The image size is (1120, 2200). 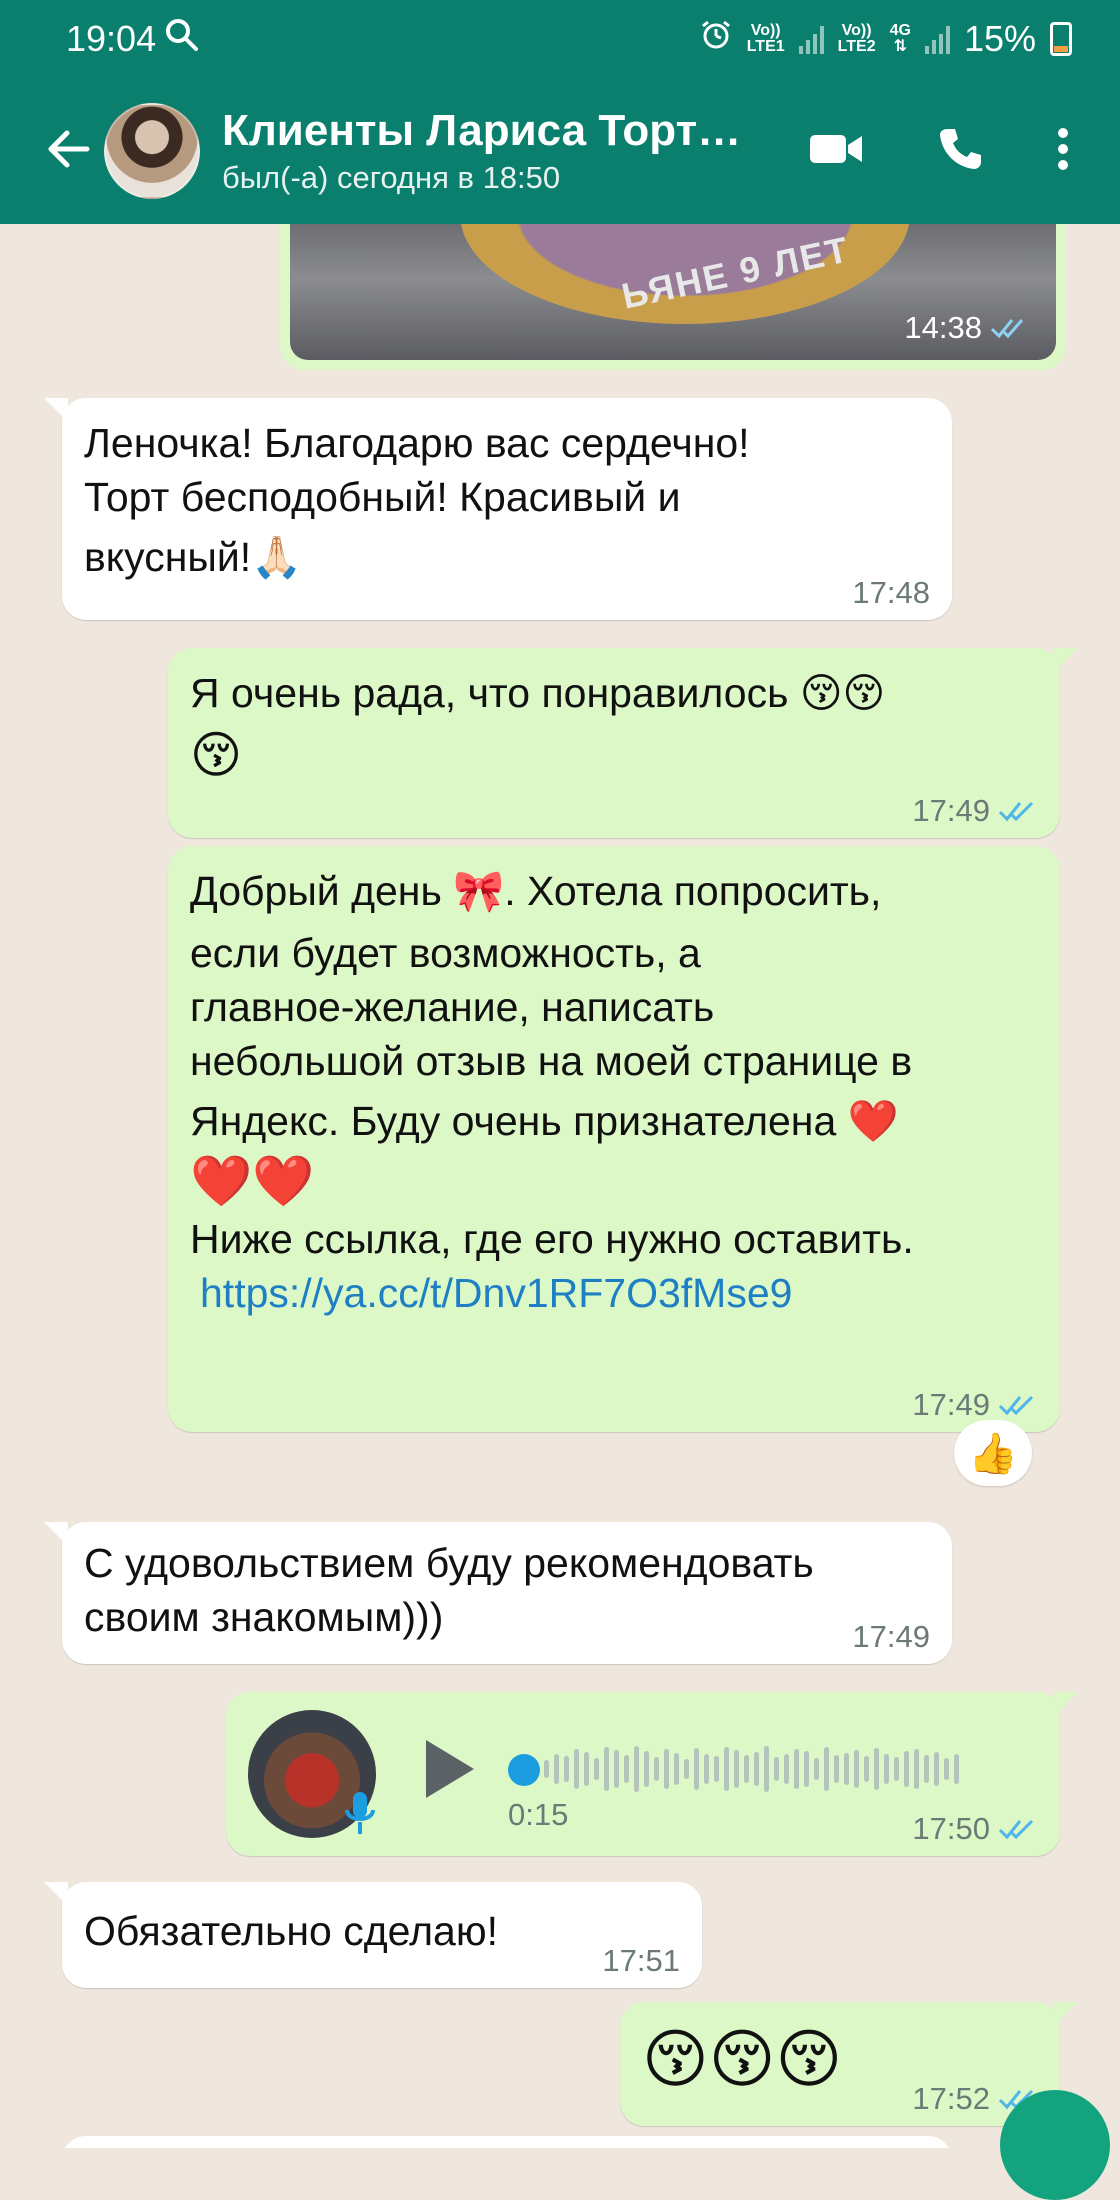 I want to click on sim1-indicator: Vo)) LTE1, so click(x=766, y=39).